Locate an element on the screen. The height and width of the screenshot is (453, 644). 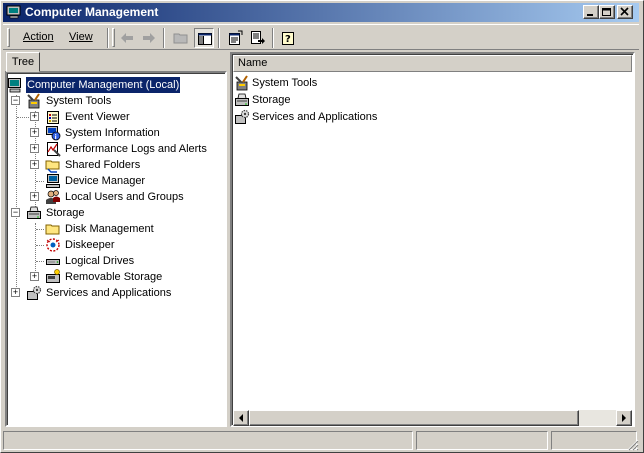
tree-label-root: Computer Management (Local) is located at coordinates (103, 85).